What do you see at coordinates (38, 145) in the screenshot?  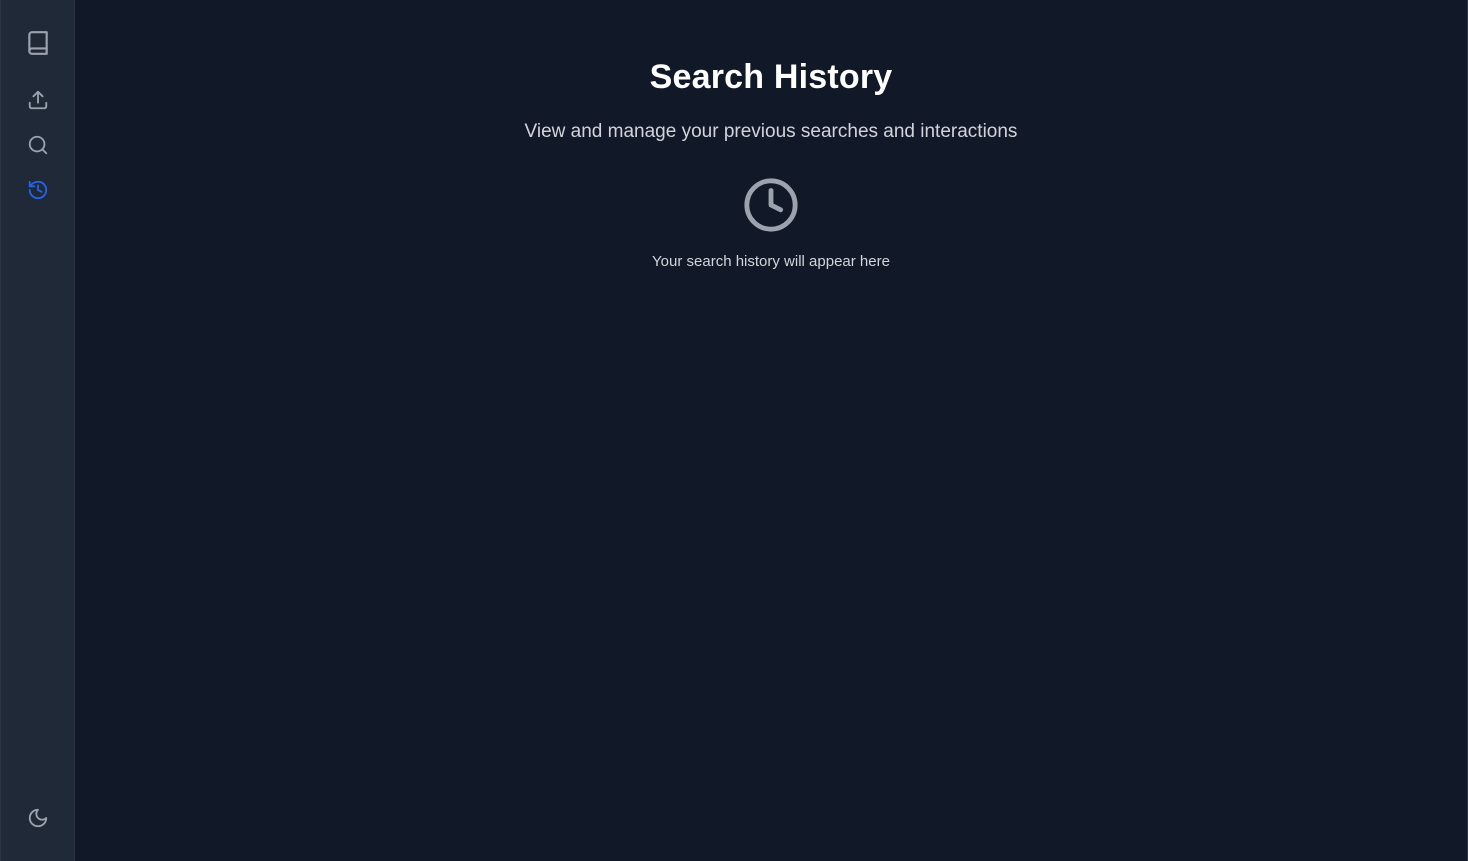 I see `search-icon` at bounding box center [38, 145].